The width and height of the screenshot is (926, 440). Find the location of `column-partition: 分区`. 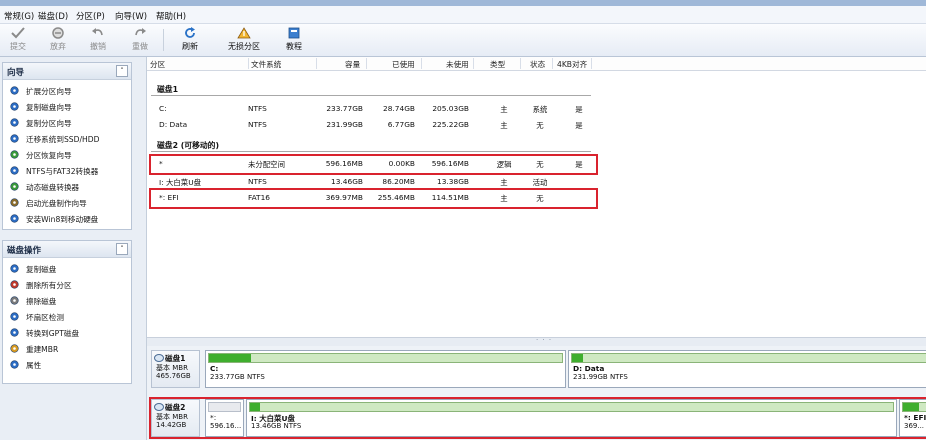

column-partition: 分区 is located at coordinates (157, 64).